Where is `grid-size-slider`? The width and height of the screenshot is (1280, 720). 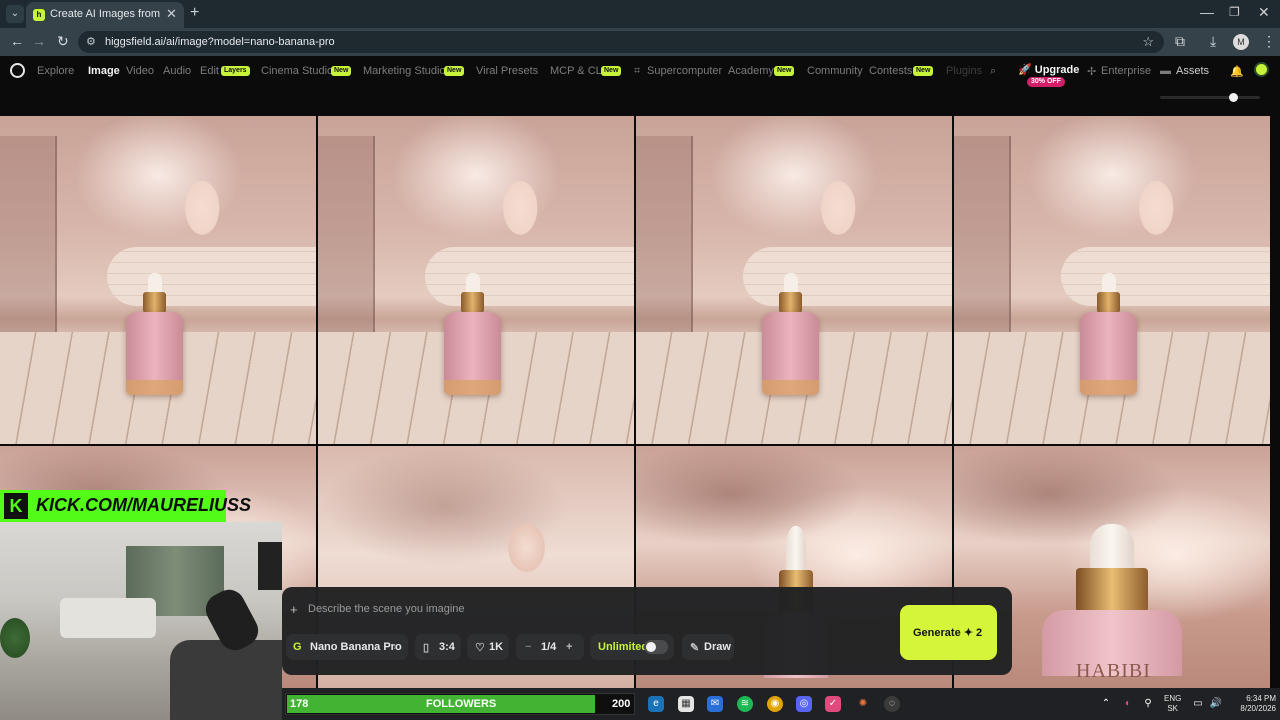
grid-size-slider is located at coordinates (1210, 97).